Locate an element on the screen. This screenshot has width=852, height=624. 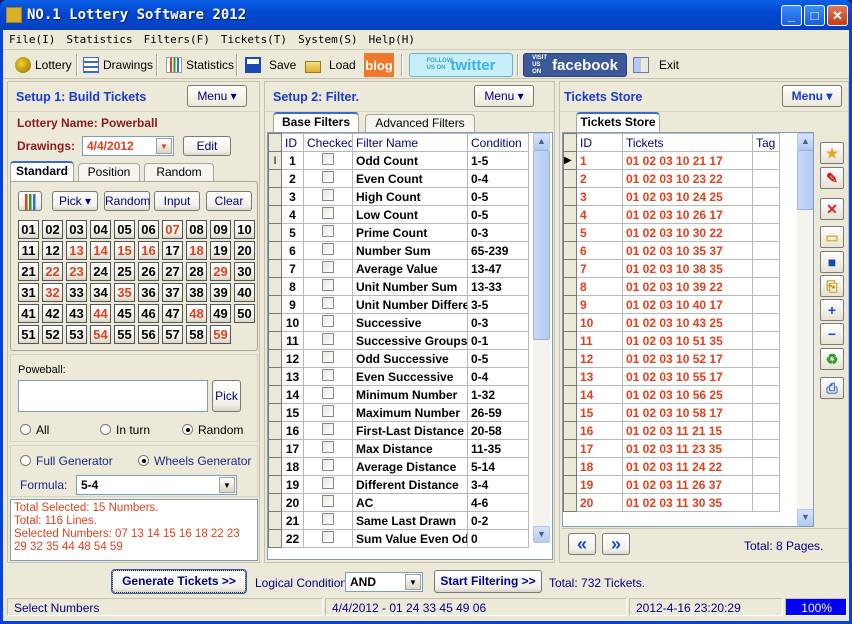
next-page-button: » is located at coordinates (616, 544).